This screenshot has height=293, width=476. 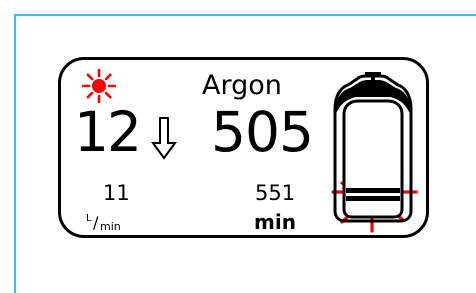 What do you see at coordinates (116, 193) in the screenshot?
I see `flow-setting-value: 11` at bounding box center [116, 193].